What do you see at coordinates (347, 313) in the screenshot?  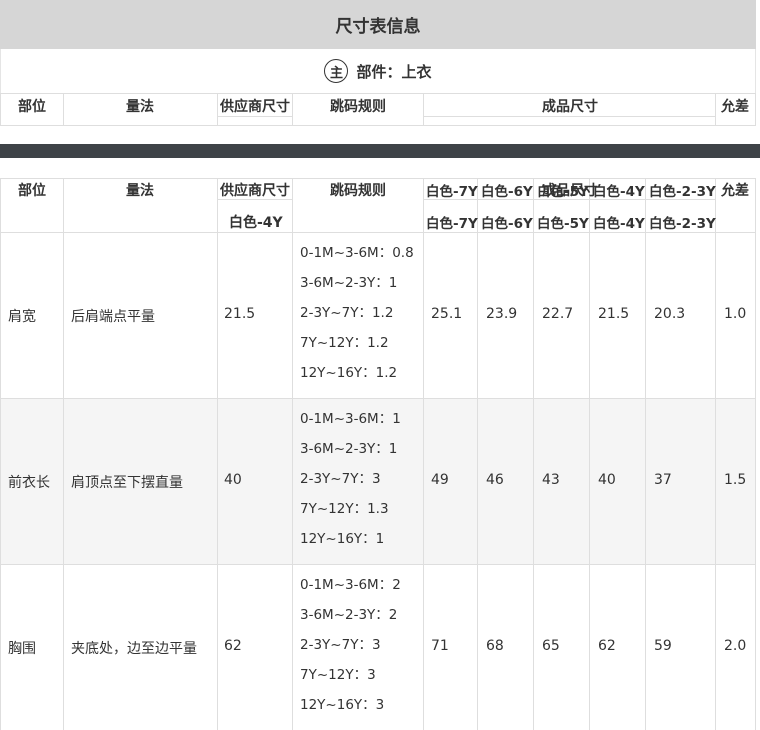 I see `row-grading-rule: 2-3Y~7Y：1.2` at bounding box center [347, 313].